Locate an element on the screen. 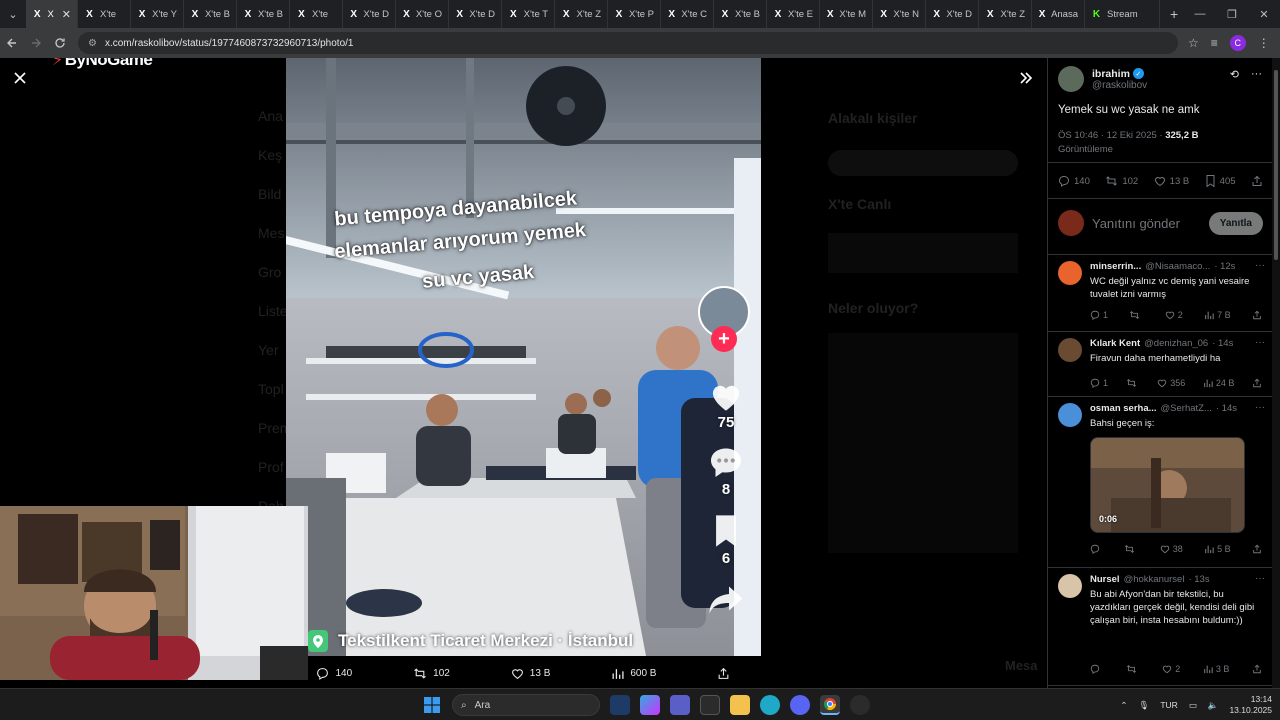 This screenshot has height=720, width=1280. reply-input: Yanıtını gönder is located at coordinates (1150, 223).